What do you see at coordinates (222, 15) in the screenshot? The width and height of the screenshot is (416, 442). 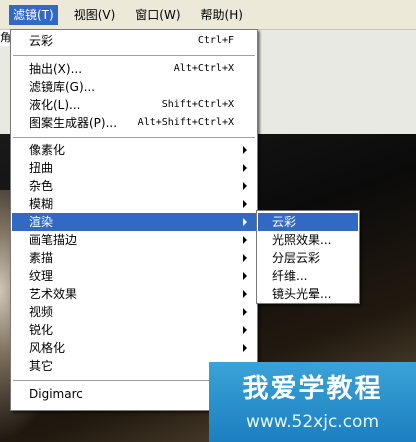 I see `menu-help: 帮助(H)` at bounding box center [222, 15].